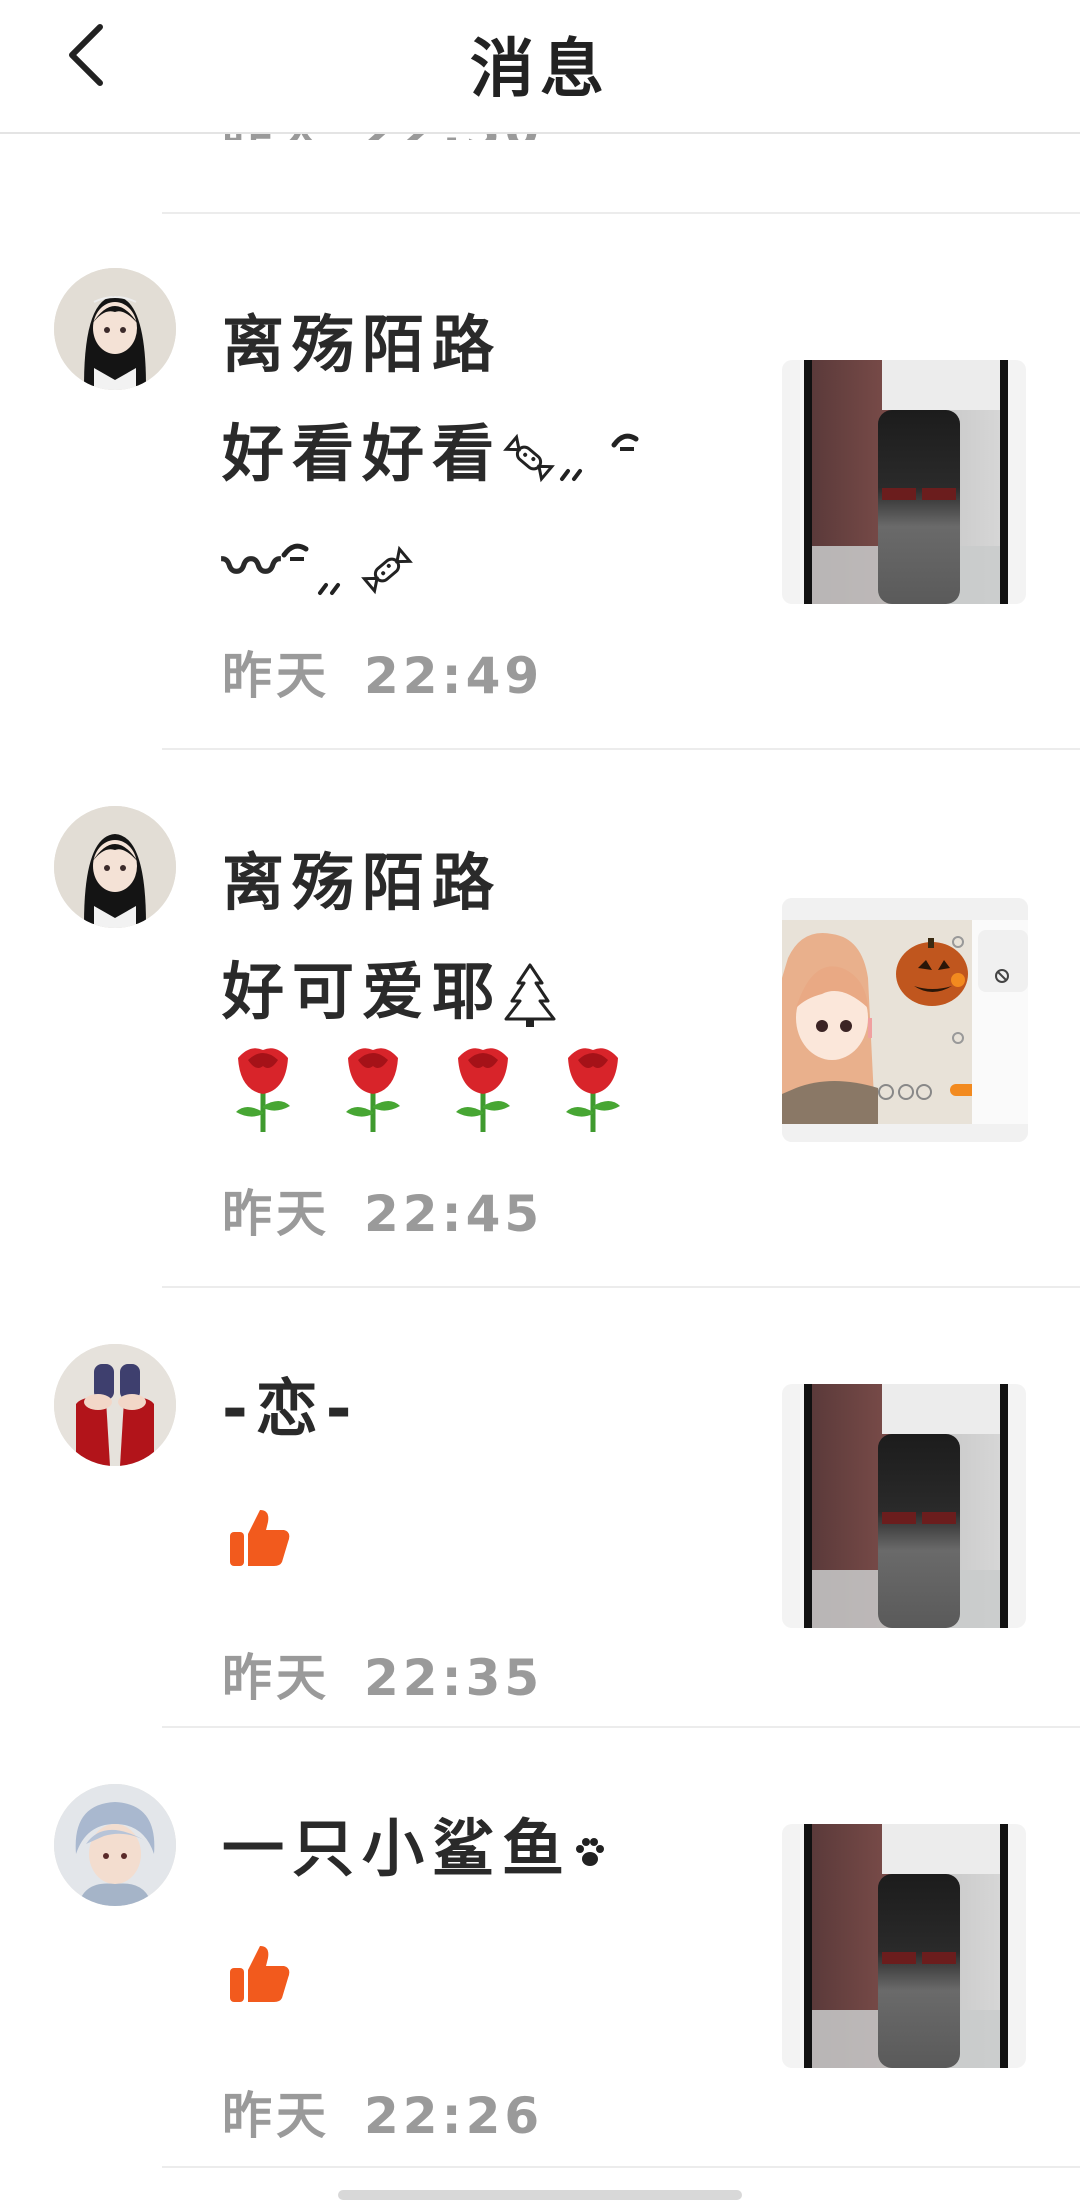 The image size is (1080, 2203). Describe the element at coordinates (482, 510) in the screenshot. I see `comment-text: 好看好看〰` at that location.